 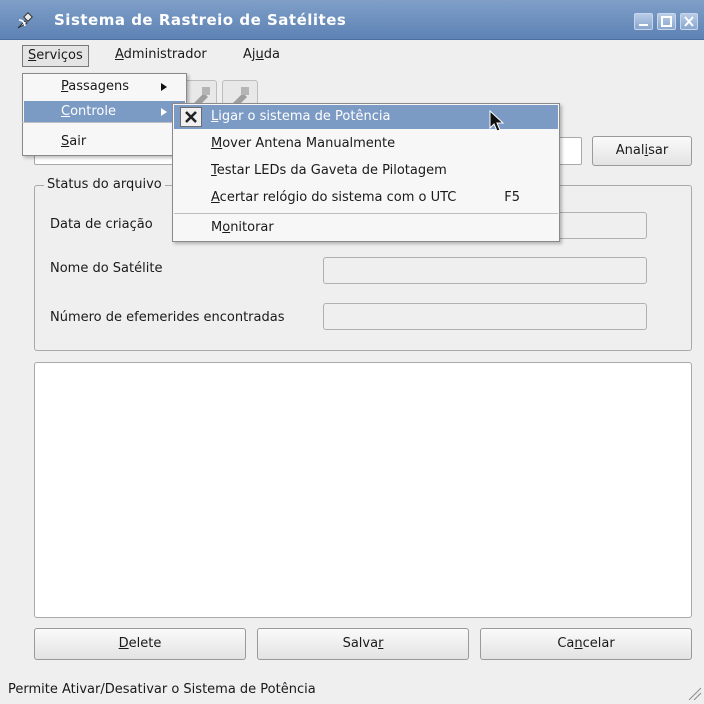 What do you see at coordinates (366, 228) in the screenshot?
I see `menu-item-monitorar: Monitorar` at bounding box center [366, 228].